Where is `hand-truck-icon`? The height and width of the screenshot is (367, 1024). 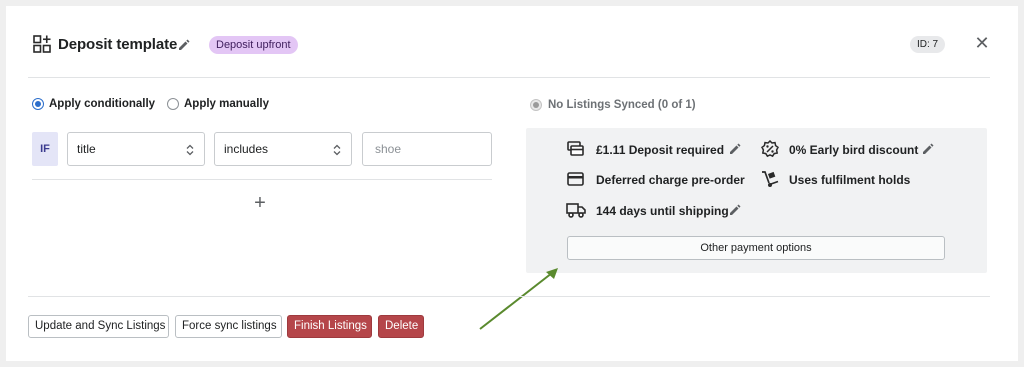
hand-truck-icon is located at coordinates (770, 179).